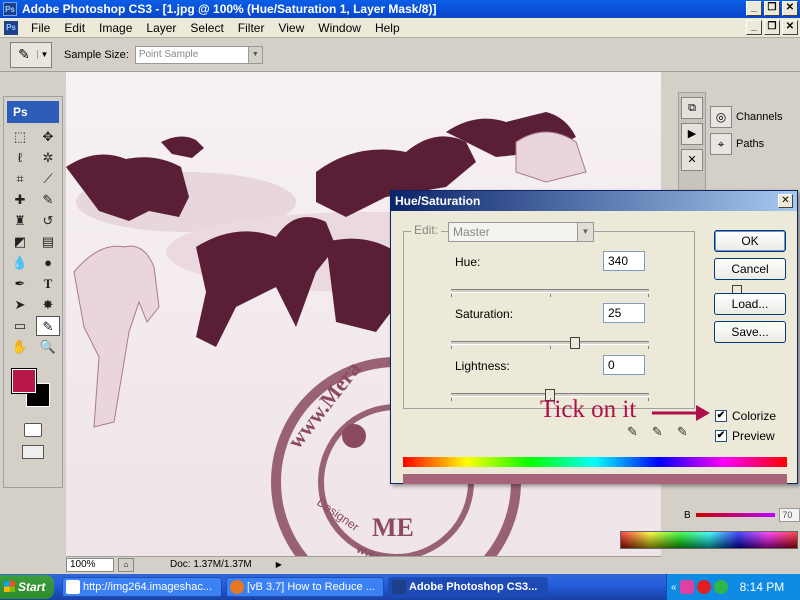 This screenshot has height=600, width=800. I want to click on maximize-button: ❐, so click(772, 8).